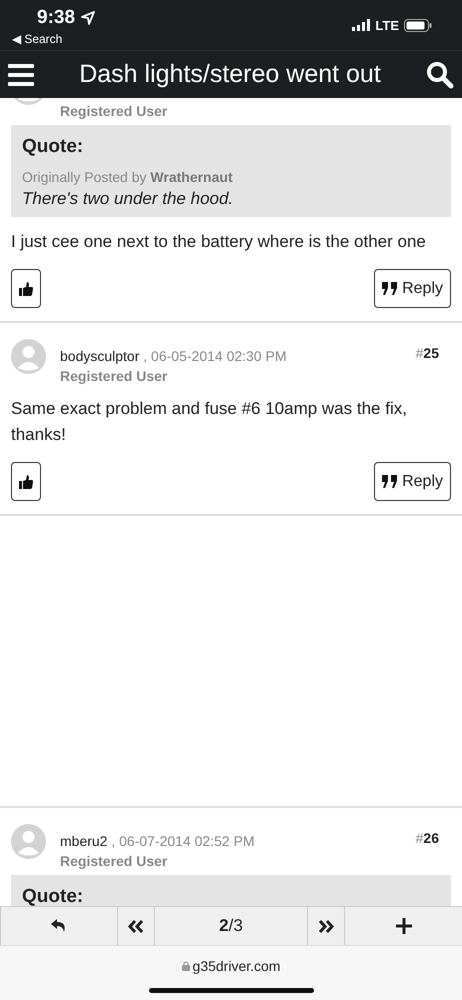 The image size is (462, 1000). Describe the element at coordinates (59, 926) in the screenshot. I see `reply-arrow-icon` at that location.